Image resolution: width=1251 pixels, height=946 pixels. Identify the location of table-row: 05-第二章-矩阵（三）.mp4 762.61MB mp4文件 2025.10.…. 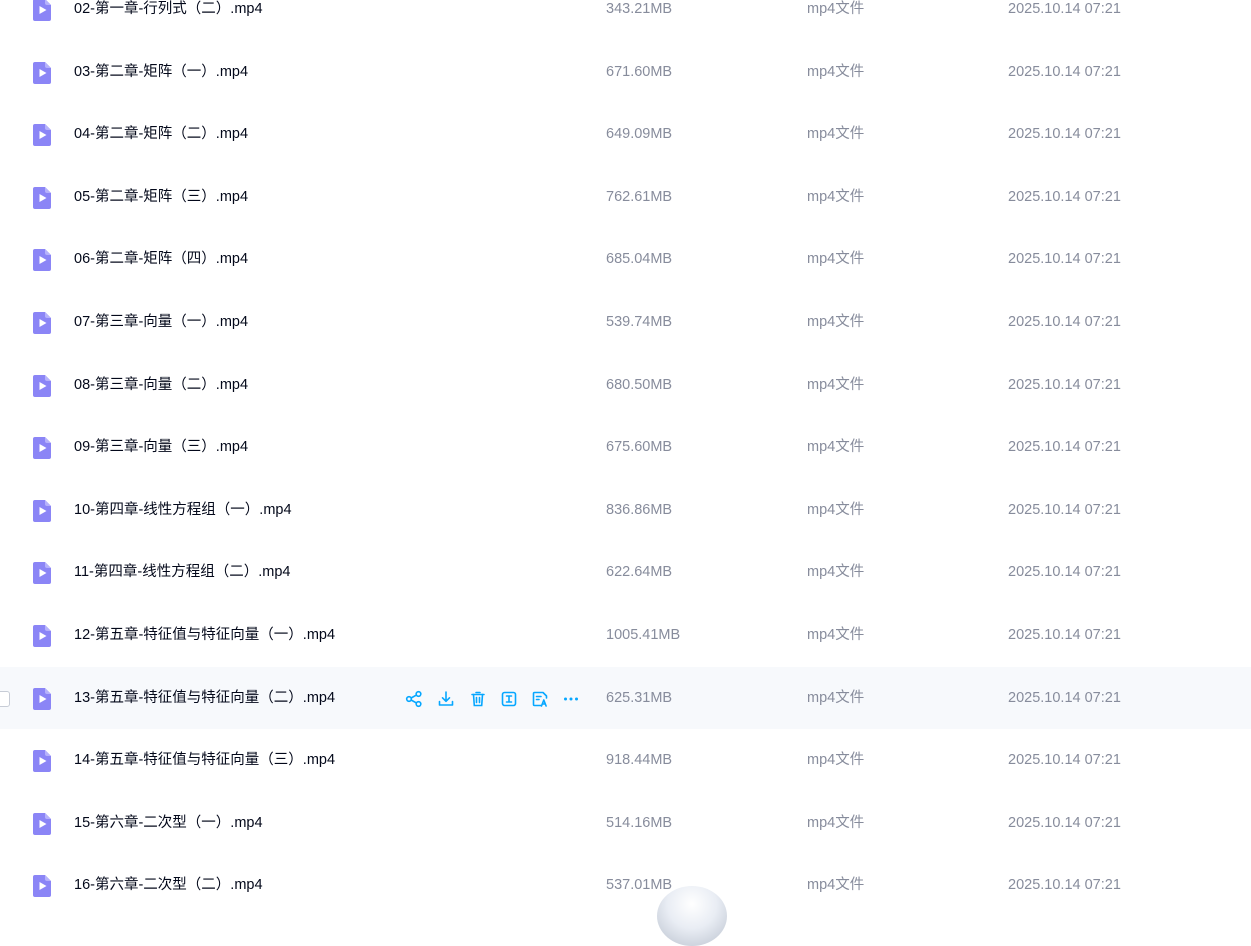
(625, 197).